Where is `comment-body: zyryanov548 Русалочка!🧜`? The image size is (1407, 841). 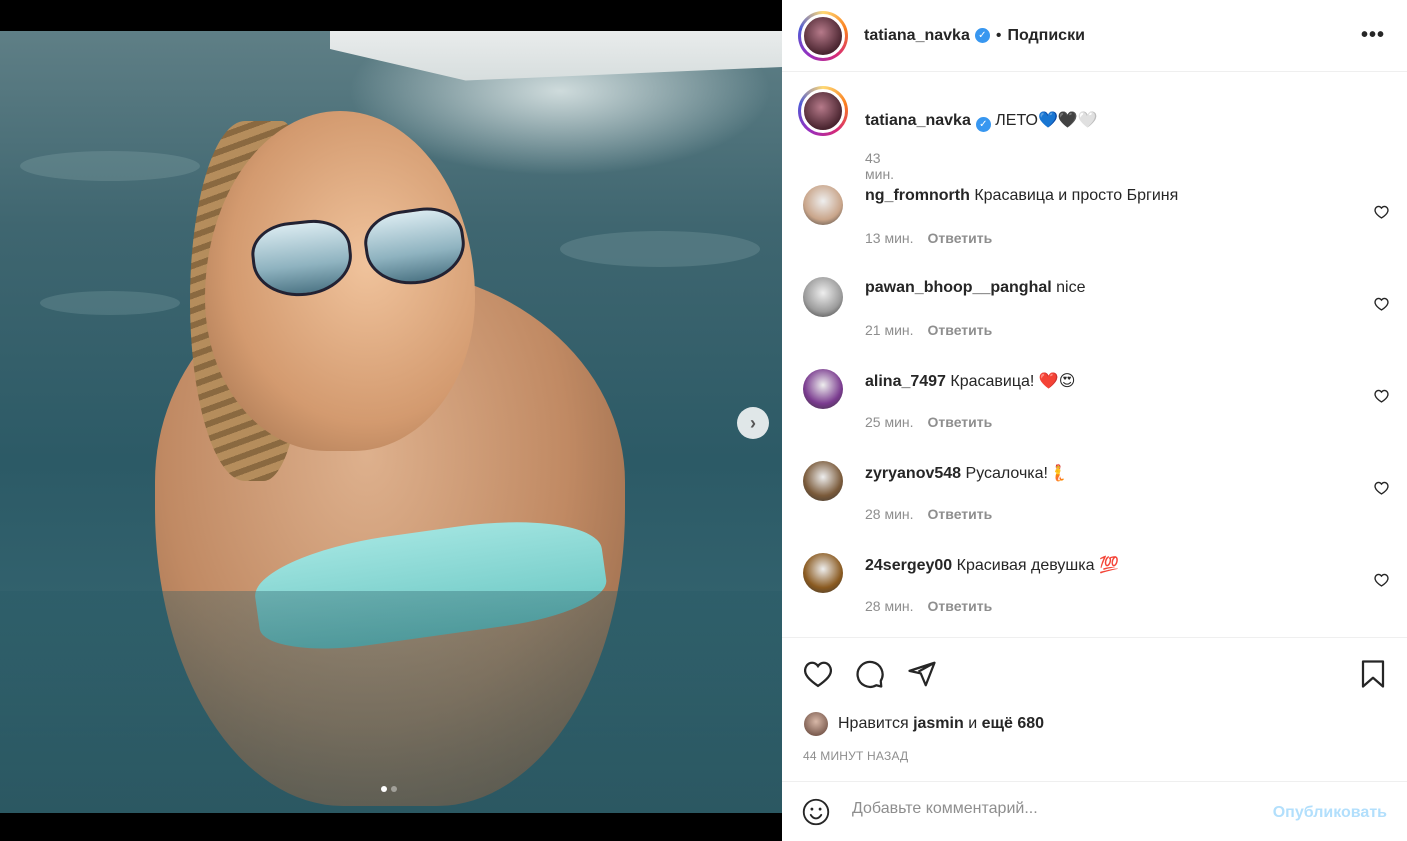
comment-body: zyryanov548 Русалочка!🧜 is located at coordinates (966, 473).